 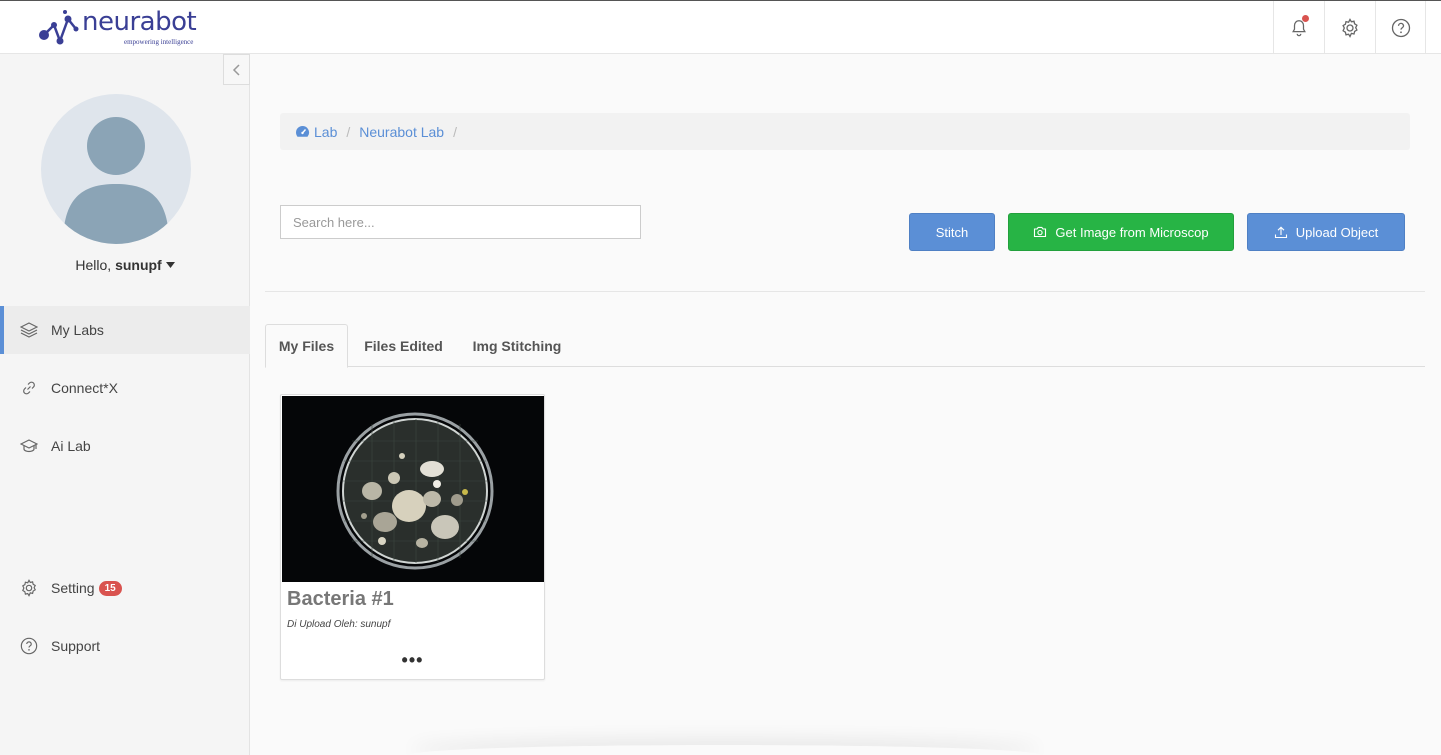 I want to click on footer-shadow, so click(x=725, y=750).